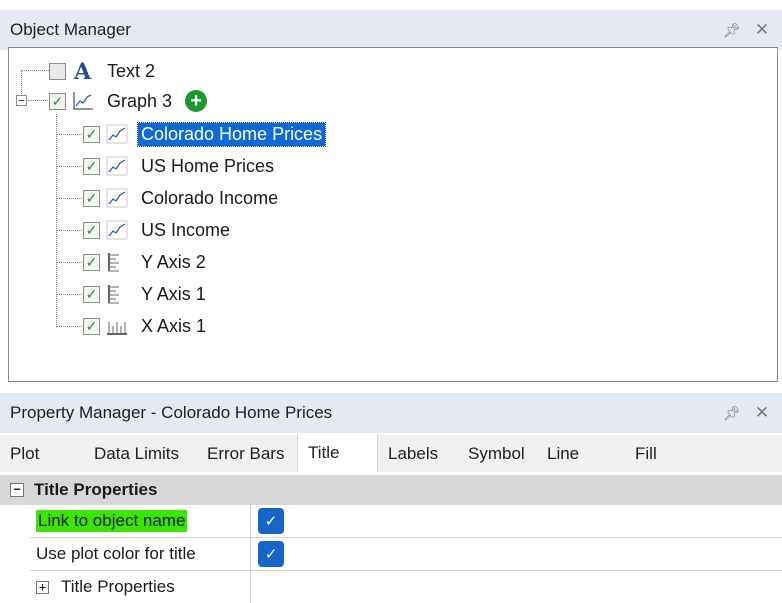  I want to click on prop-row-link-to-object-name: Link to object name ✓, so click(406, 521).